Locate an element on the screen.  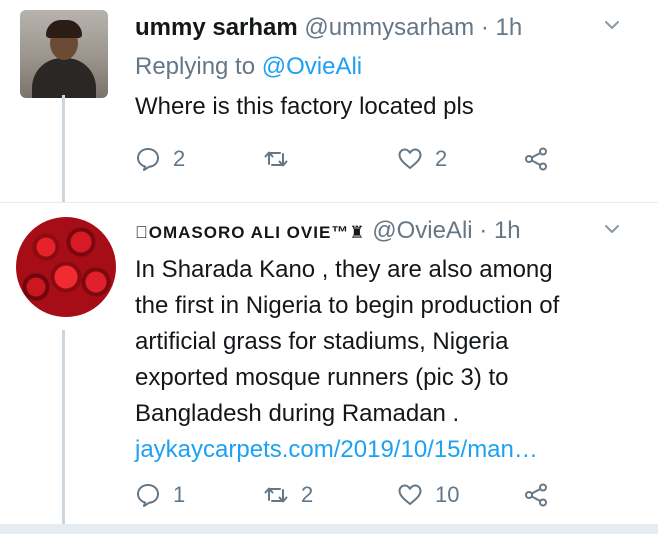
timestamp: · 1h is located at coordinates (499, 230).